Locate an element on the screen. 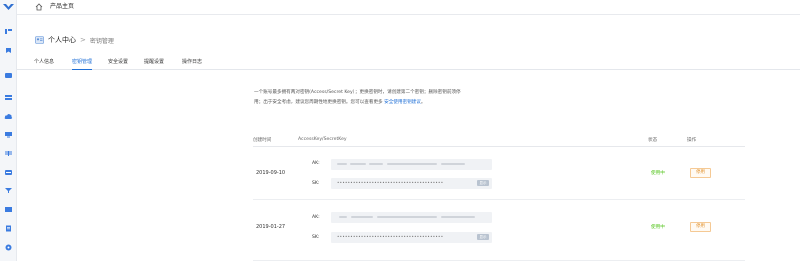 This screenshot has width=800, height=261. notice-line-2-end: 。 is located at coordinates (423, 102).